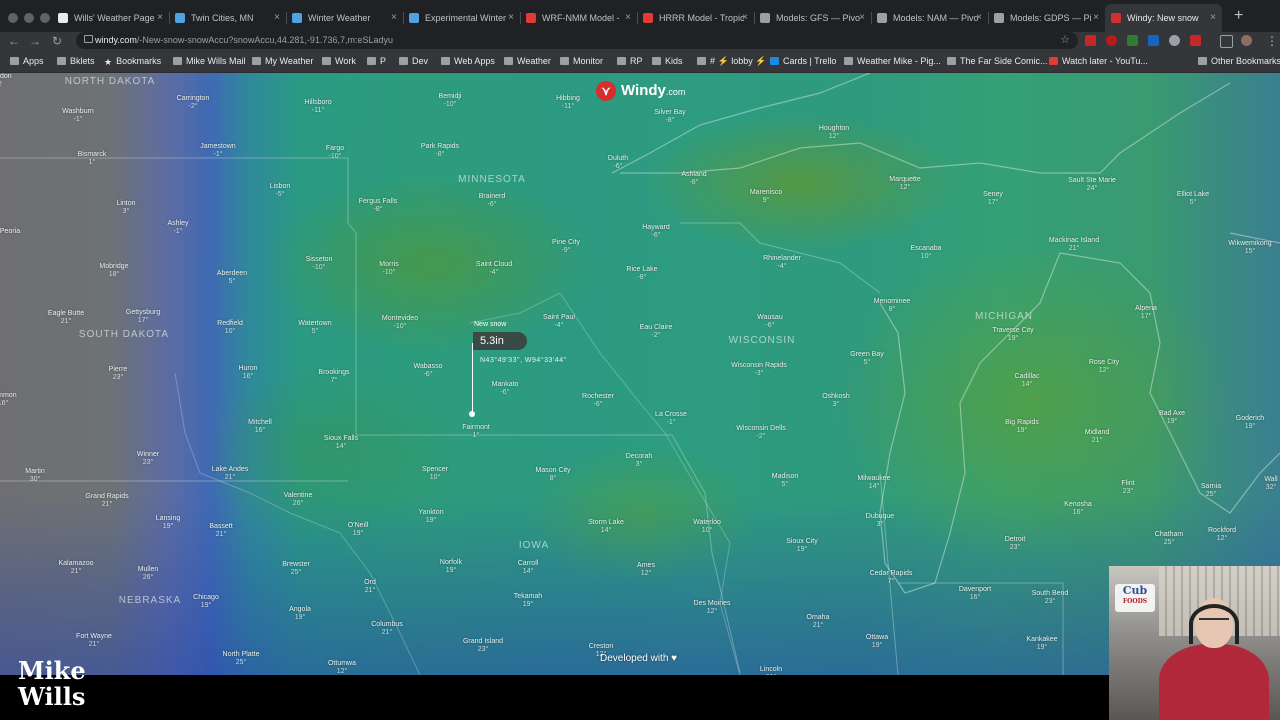 This screenshot has width=1280, height=720. I want to click on city-label: Elliot Lake 5°, so click(1193, 199).